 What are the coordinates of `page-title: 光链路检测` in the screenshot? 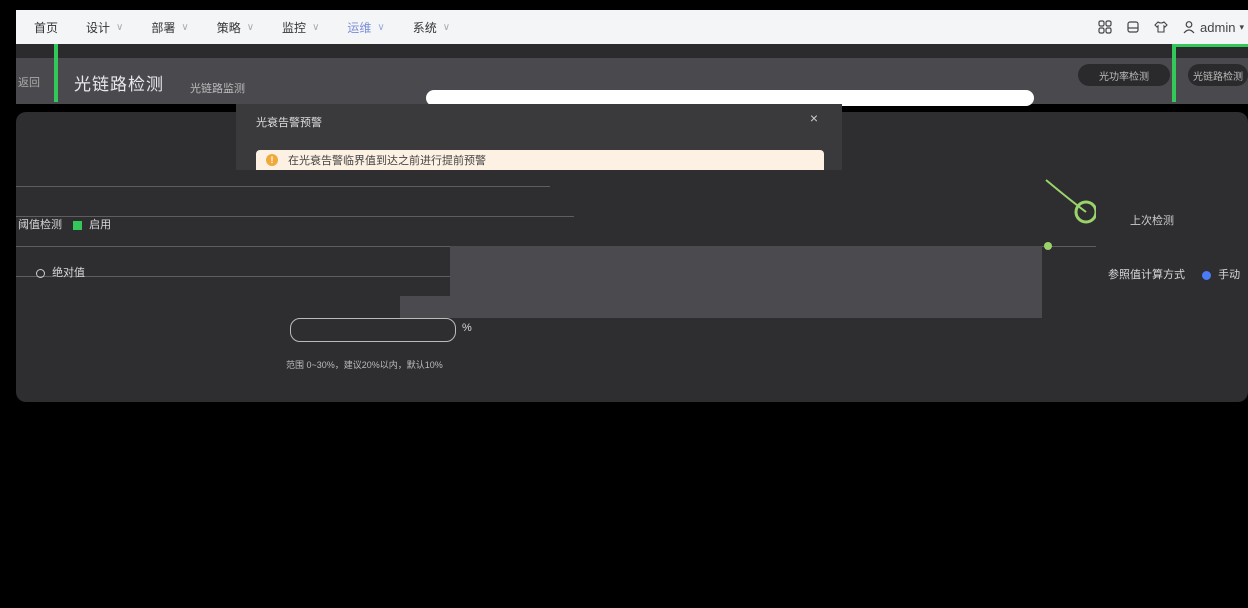 It's located at (119, 84).